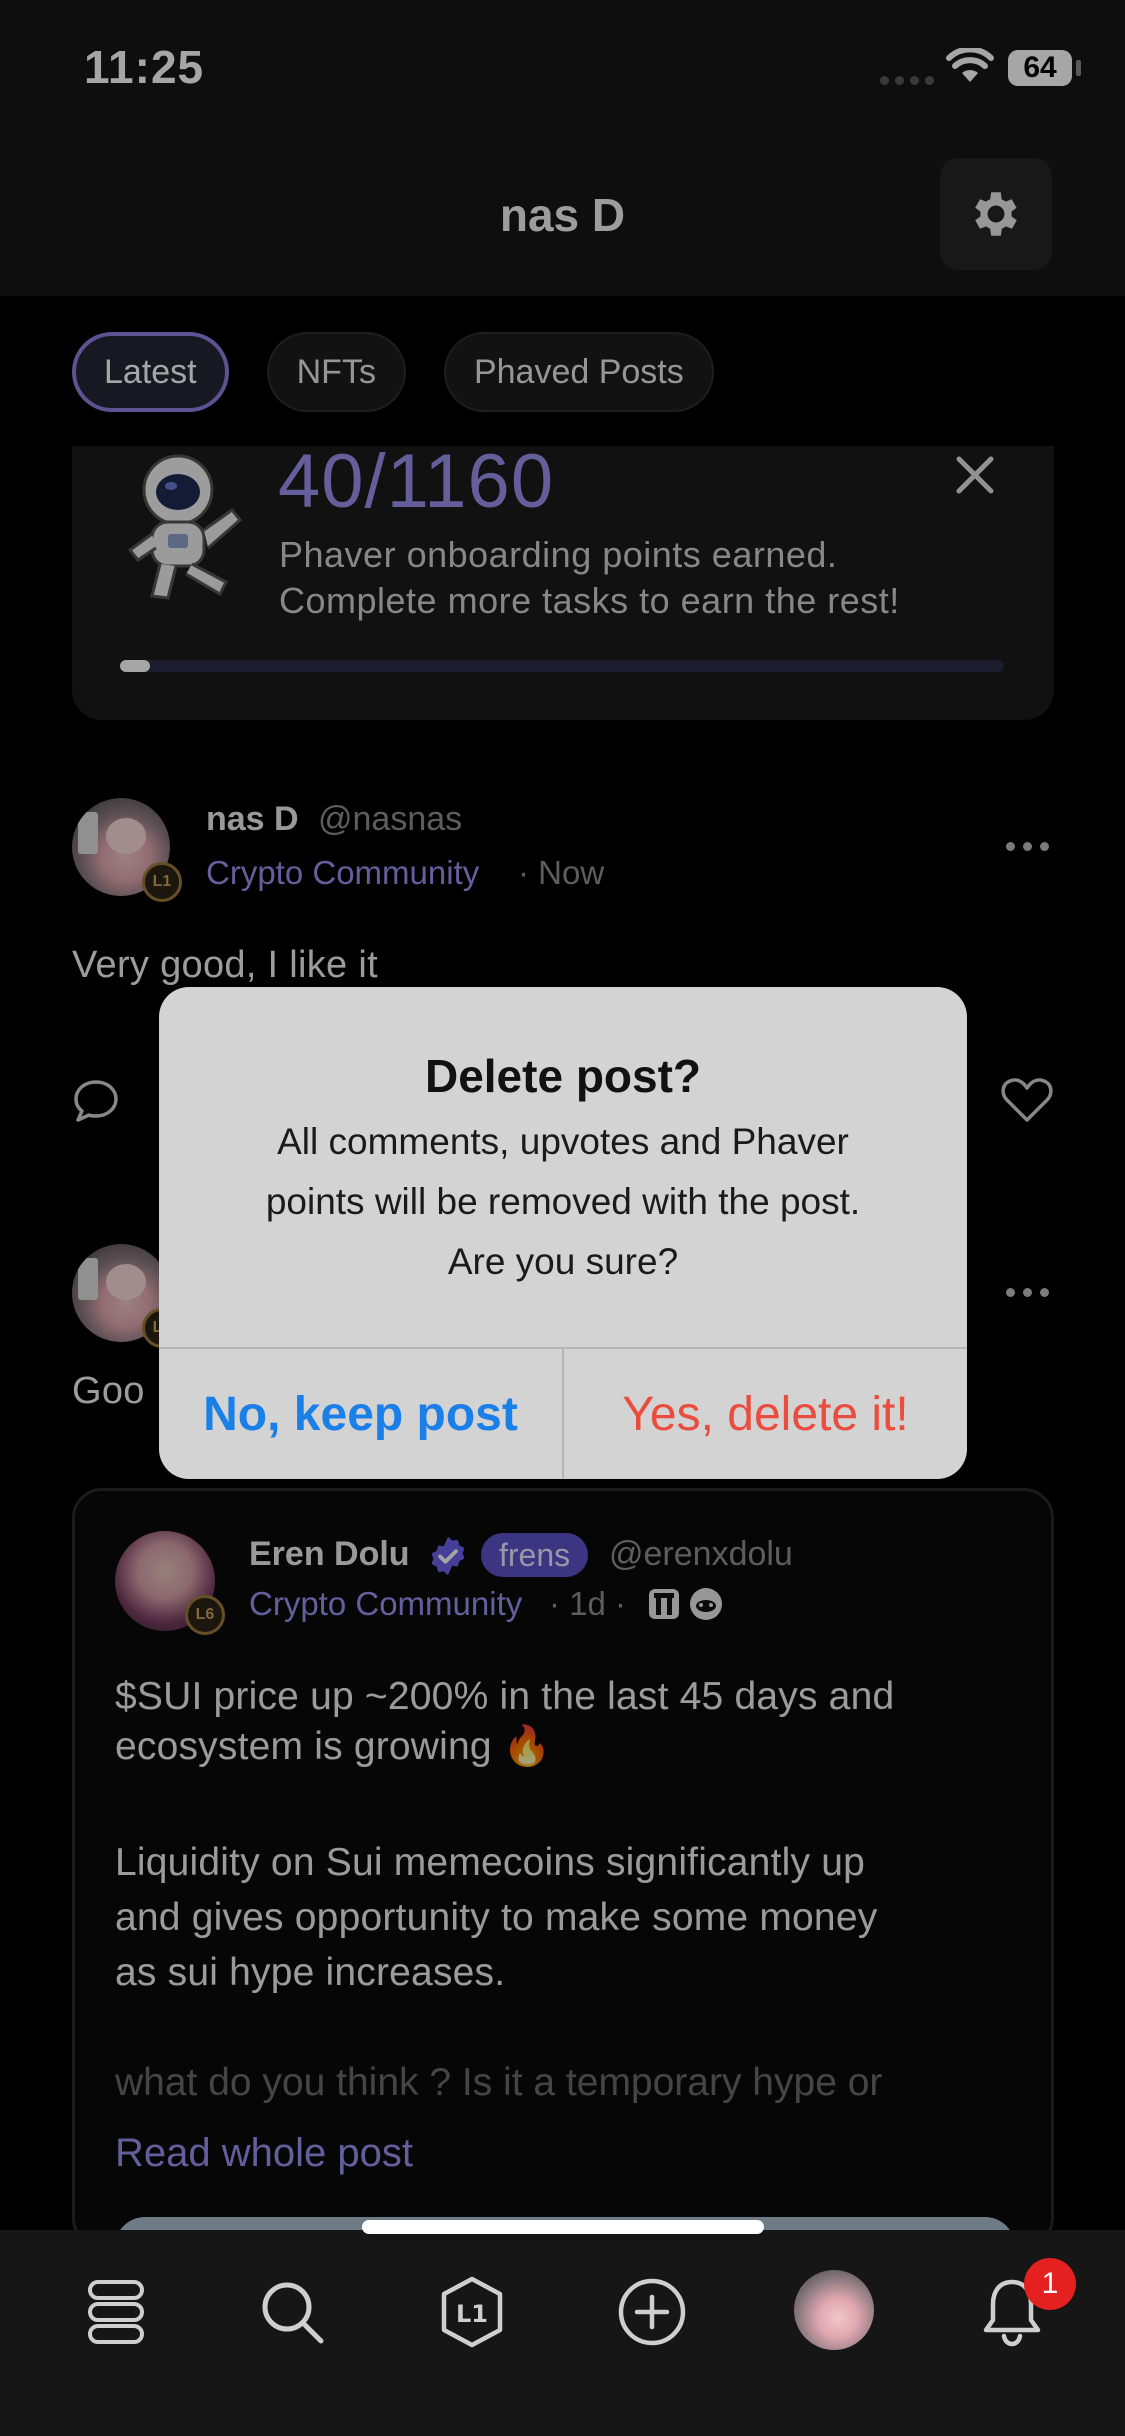  Describe the element at coordinates (342, 873) in the screenshot. I see `post-community: Crypto Community` at that location.